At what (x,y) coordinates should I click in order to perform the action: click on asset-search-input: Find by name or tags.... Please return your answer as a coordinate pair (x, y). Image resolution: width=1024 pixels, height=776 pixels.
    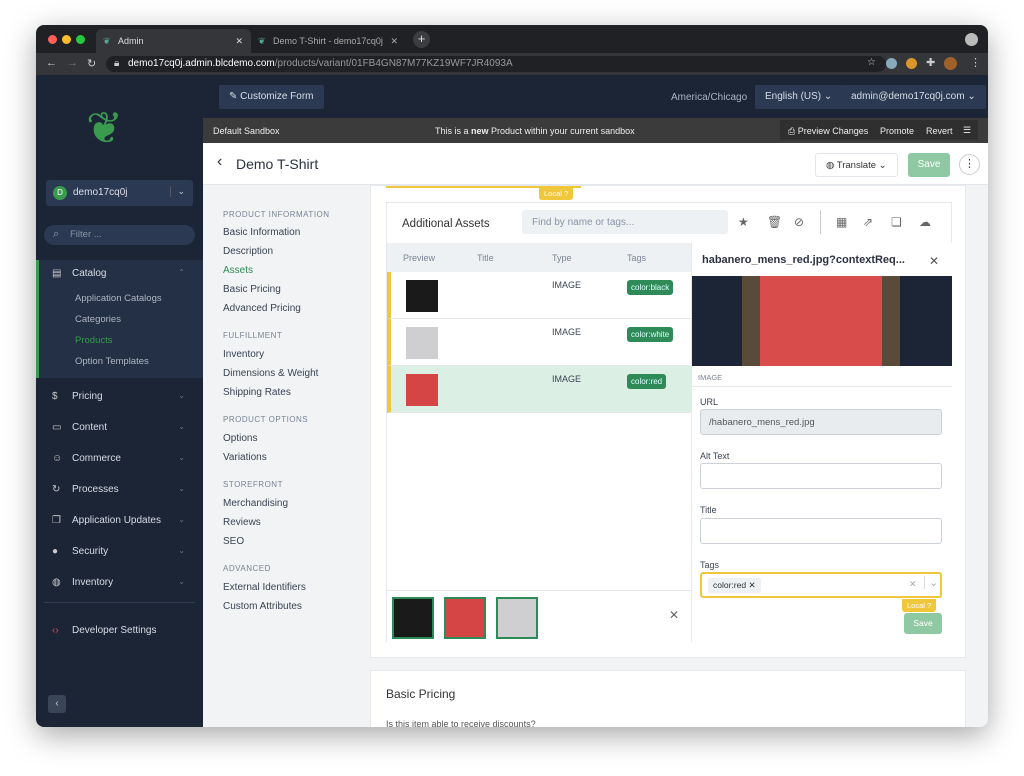
    Looking at the image, I should click on (625, 222).